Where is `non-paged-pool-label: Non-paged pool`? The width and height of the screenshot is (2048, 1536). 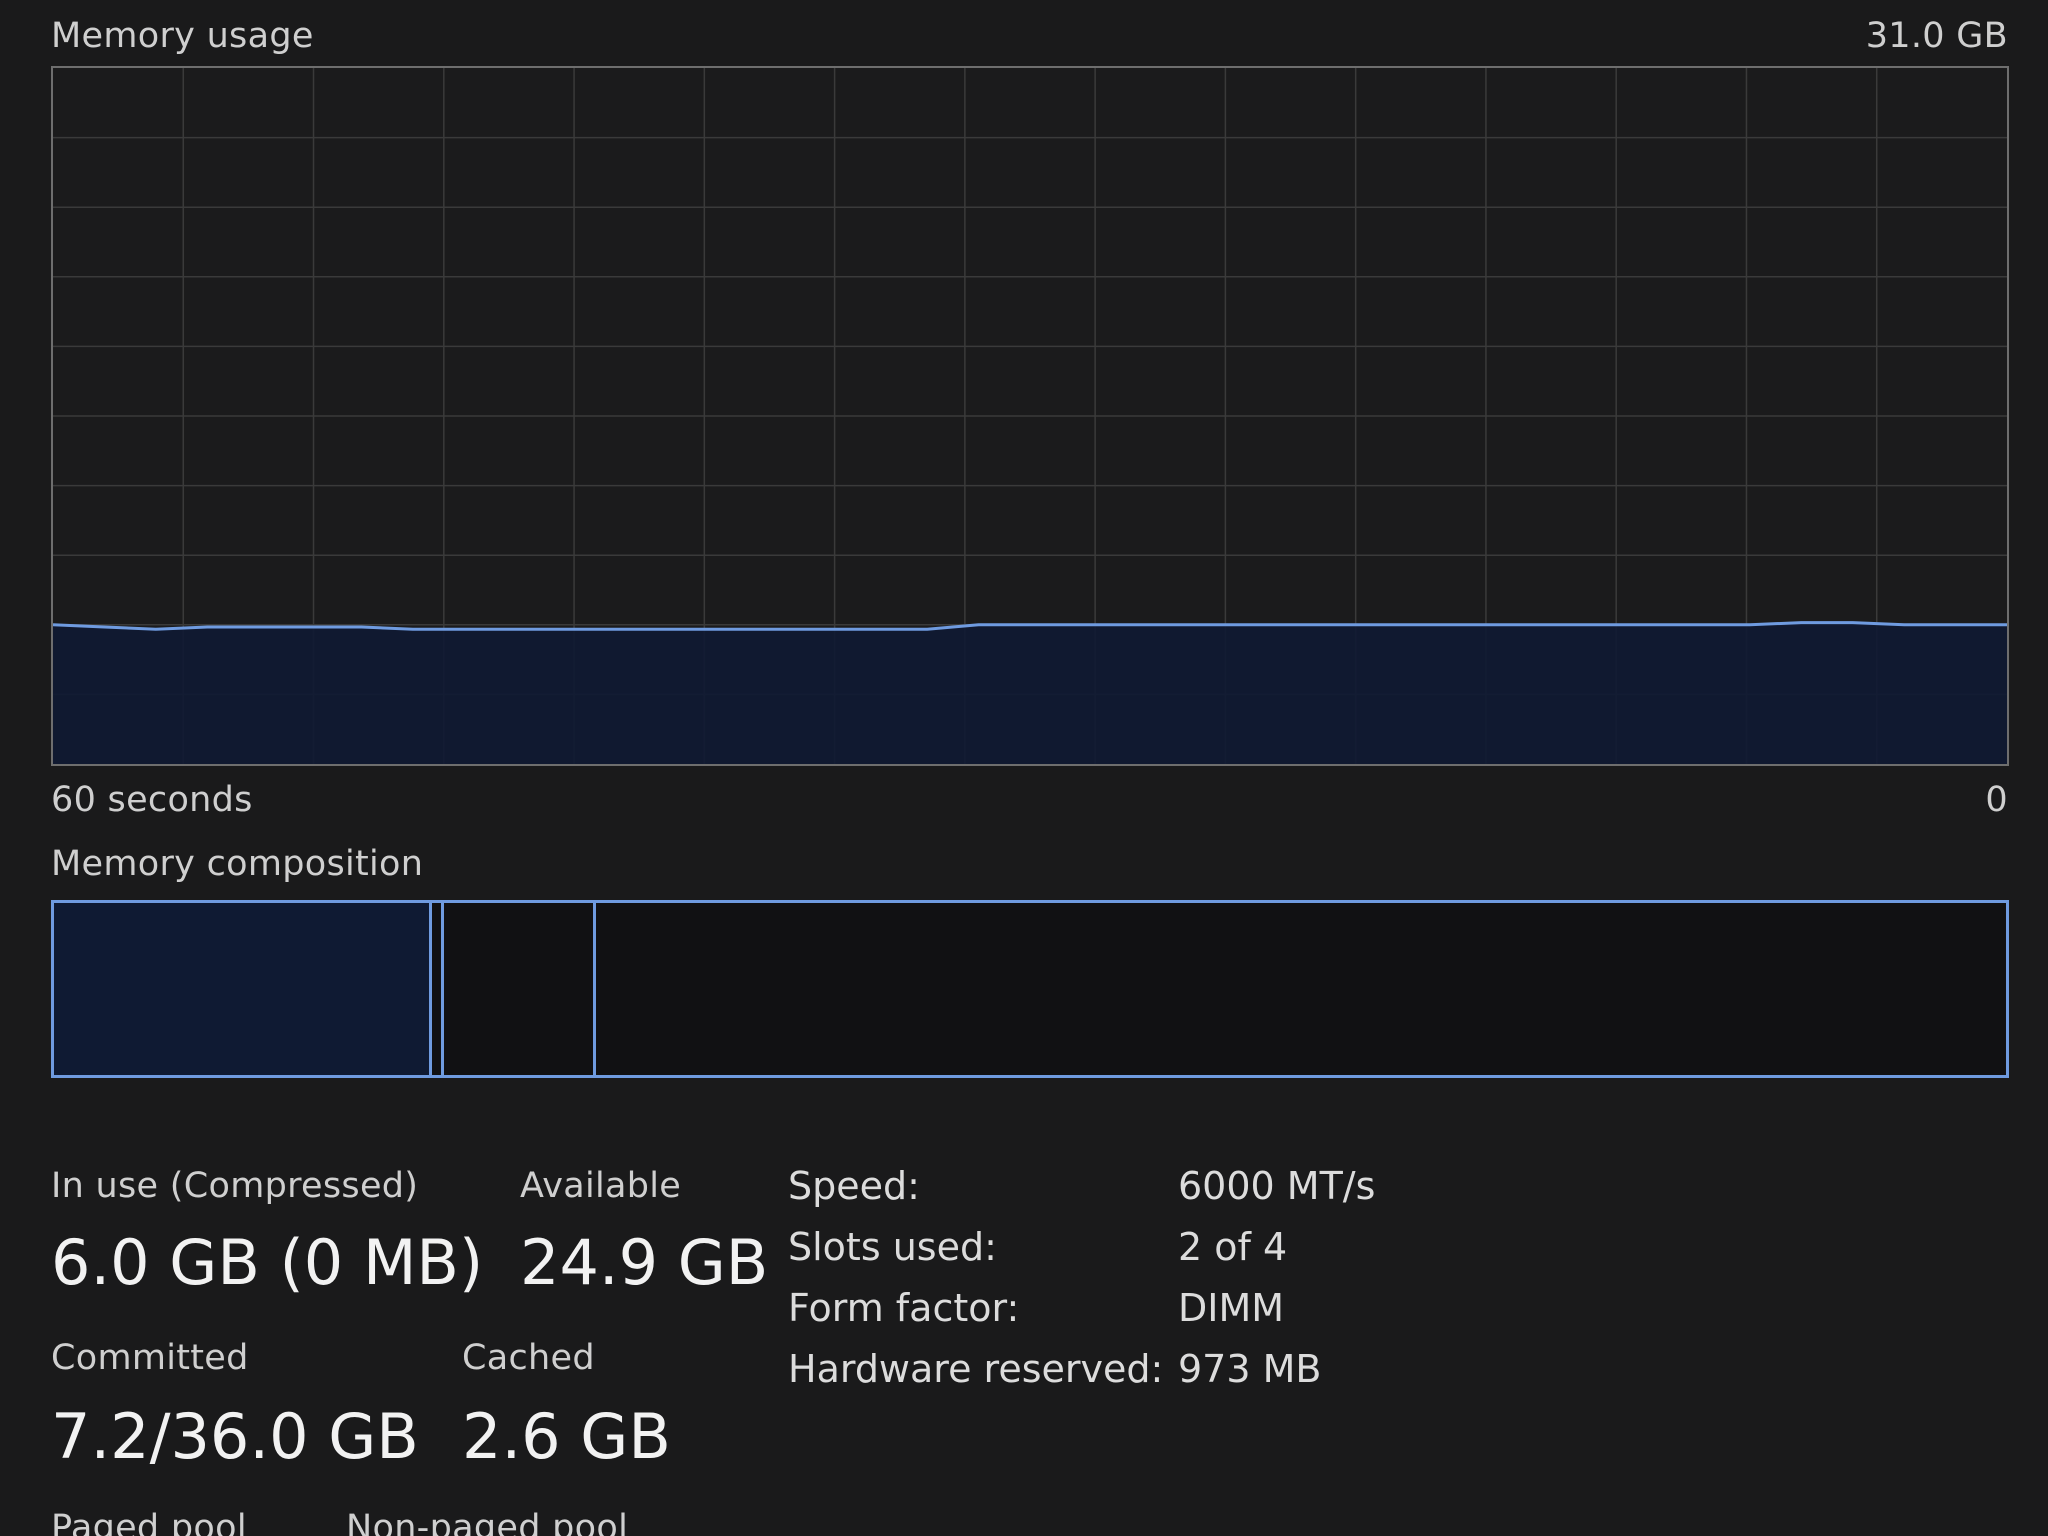 non-paged-pool-label: Non-paged pool is located at coordinates (487, 1522).